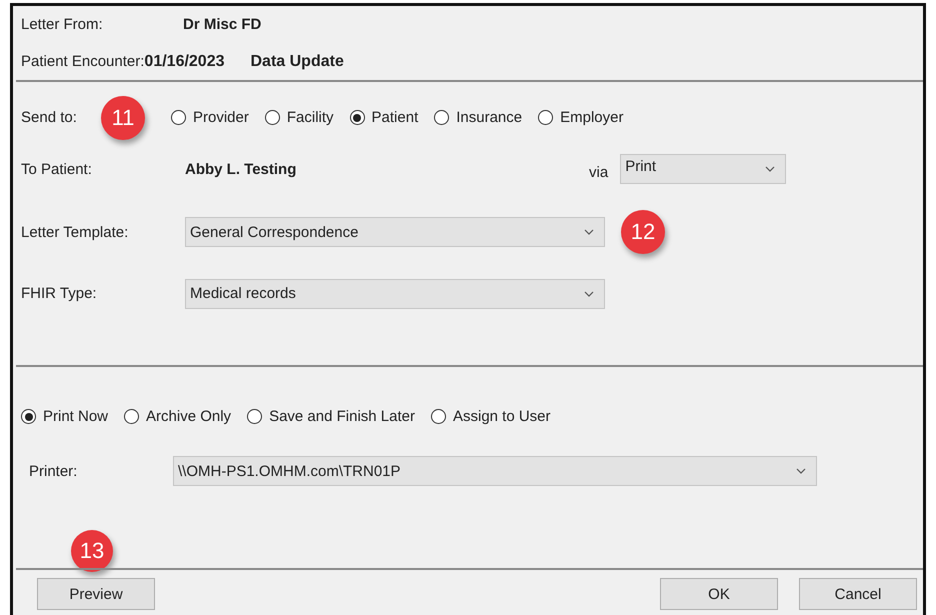 The width and height of the screenshot is (936, 615). I want to click on callout-badge: 13, so click(92, 551).